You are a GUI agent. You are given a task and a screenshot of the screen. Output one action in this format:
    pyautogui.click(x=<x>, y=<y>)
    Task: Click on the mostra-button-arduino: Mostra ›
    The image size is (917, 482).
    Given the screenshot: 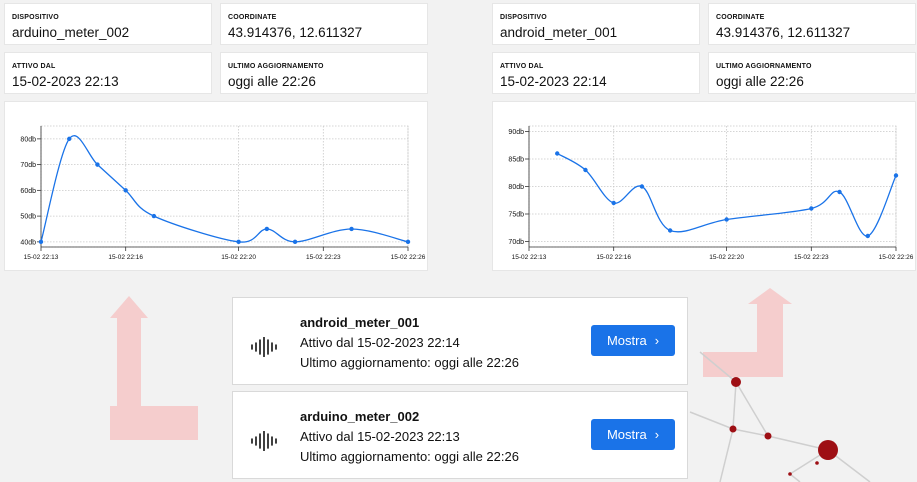 What is the action you would take?
    pyautogui.click(x=633, y=434)
    